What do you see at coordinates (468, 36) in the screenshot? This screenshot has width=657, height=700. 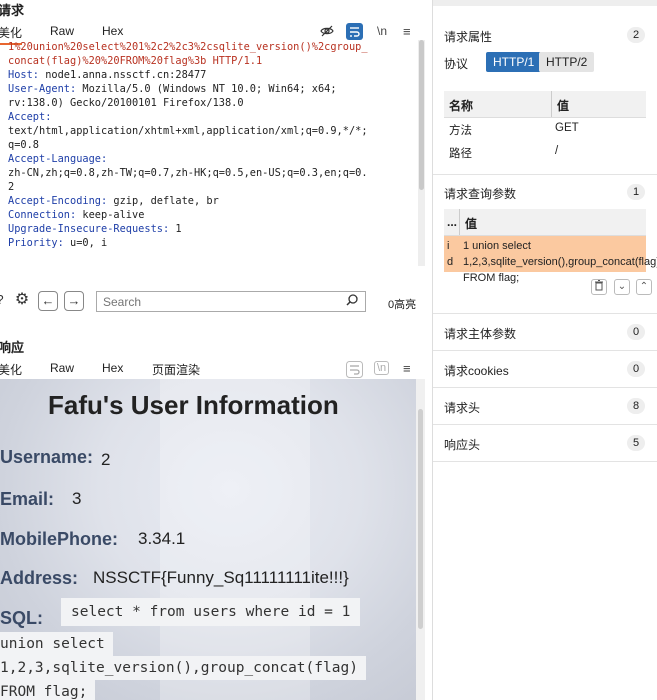 I see `request-attributes-title: 请求属性` at bounding box center [468, 36].